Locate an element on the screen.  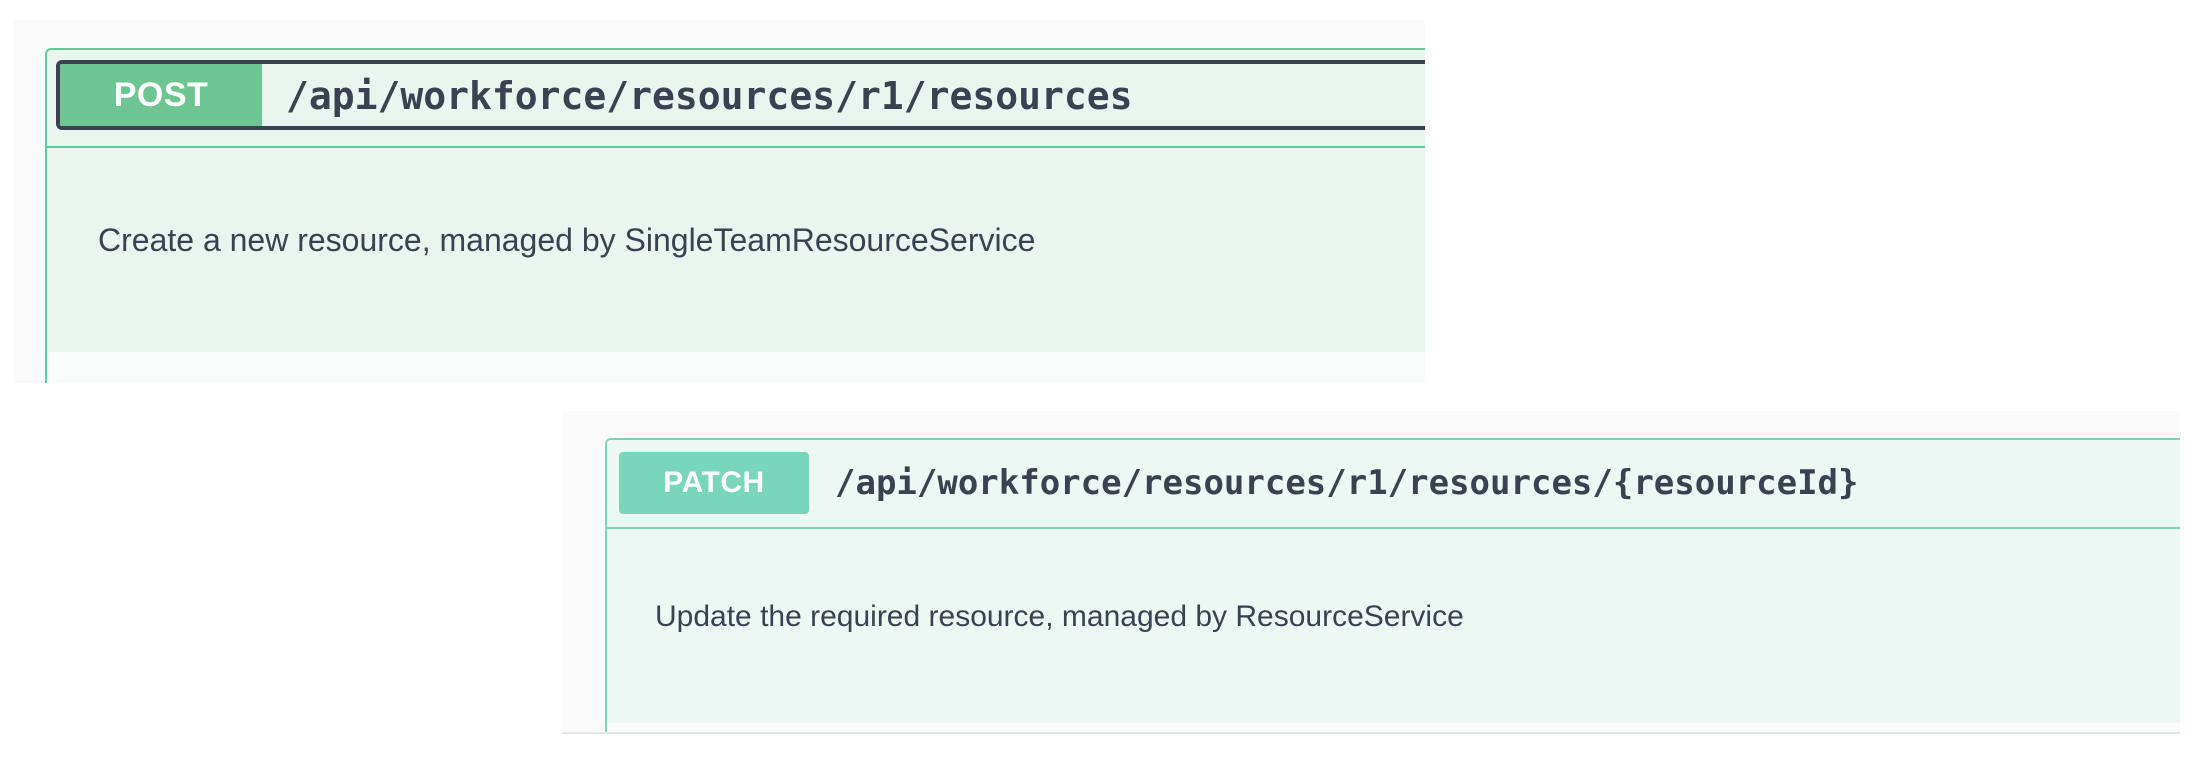
method-badge-post: POST is located at coordinates (161, 95).